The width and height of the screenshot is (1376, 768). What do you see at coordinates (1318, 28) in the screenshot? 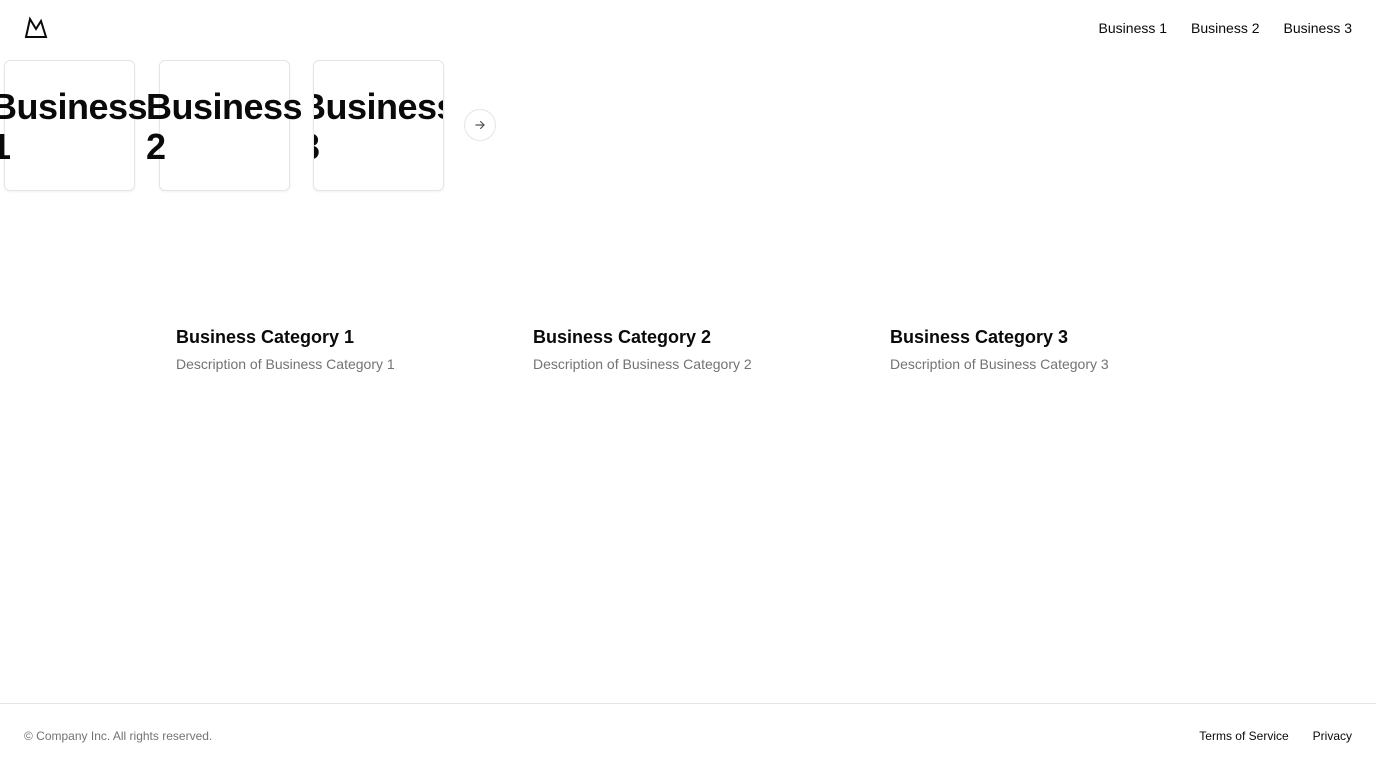
I see `nav-link-business-3: Business 3` at bounding box center [1318, 28].